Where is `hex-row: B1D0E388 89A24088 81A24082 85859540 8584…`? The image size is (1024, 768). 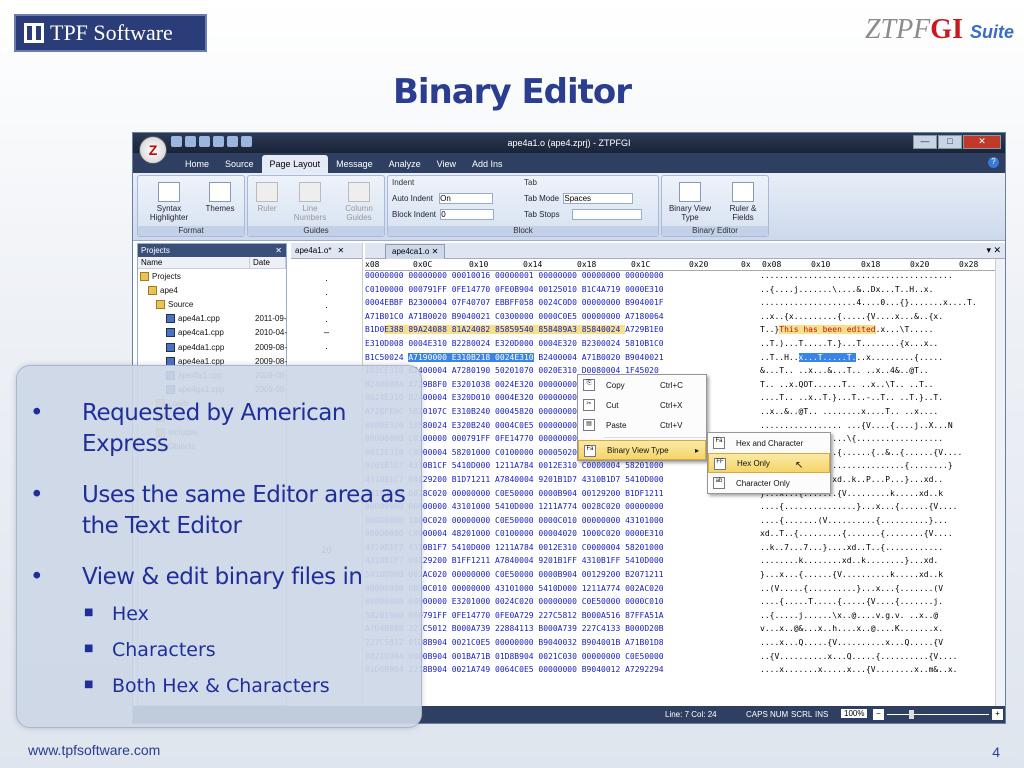 hex-row: B1D0E388 89A24088 81A24082 85859540 8584… is located at coordinates (685, 332).